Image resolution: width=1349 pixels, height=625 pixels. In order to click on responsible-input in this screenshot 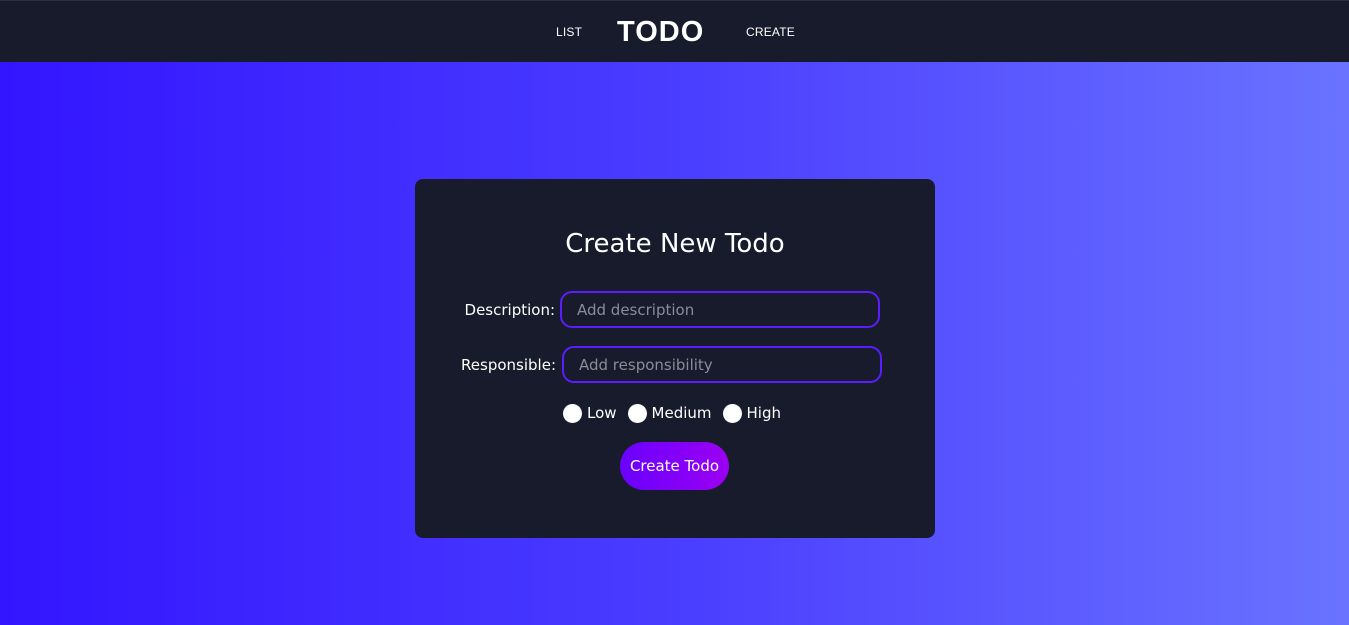, I will do `click(722, 364)`.